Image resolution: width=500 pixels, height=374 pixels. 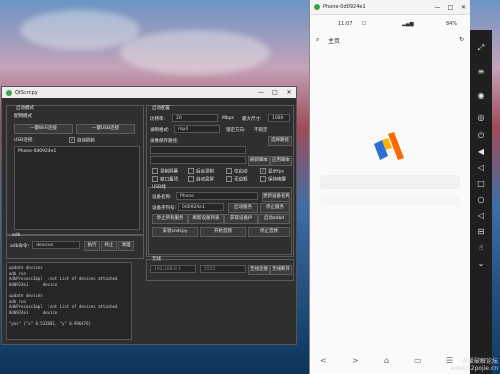 What do you see at coordinates (386, 360) in the screenshot?
I see `home-nav-button: ⌂` at bounding box center [386, 360].